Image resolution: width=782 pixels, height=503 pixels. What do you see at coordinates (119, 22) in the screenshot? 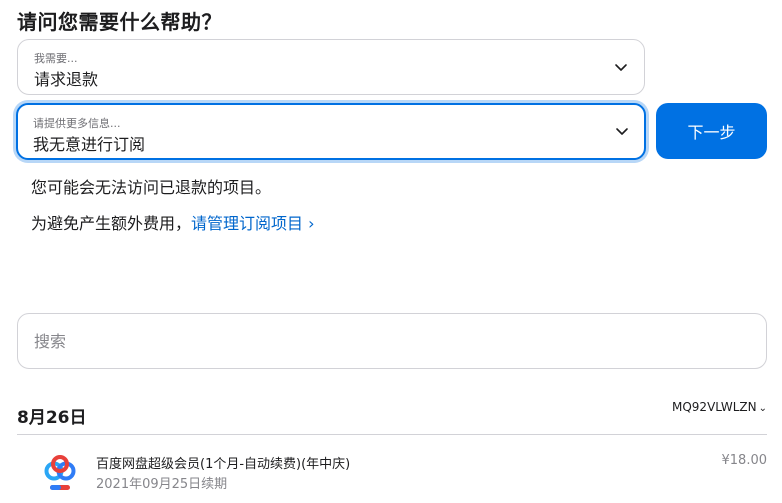
I see `page-title: 请问您需要什么帮助？` at bounding box center [119, 22].